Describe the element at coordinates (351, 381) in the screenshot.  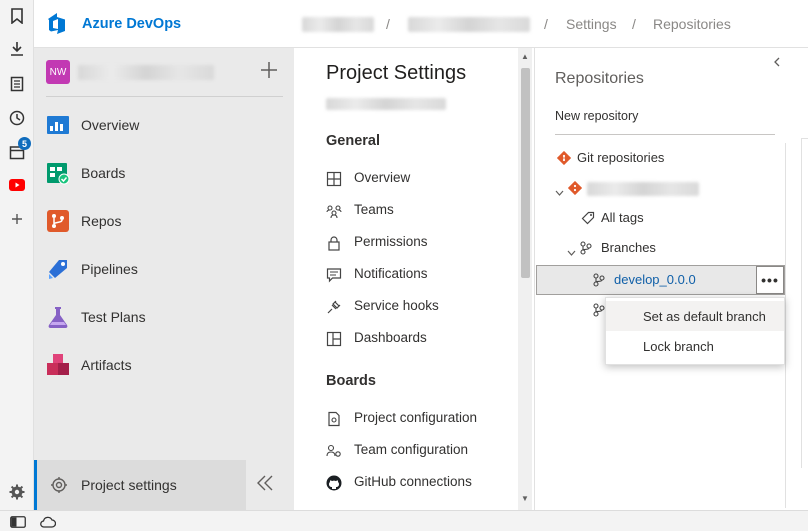
I see `section-boards: Boards` at that location.